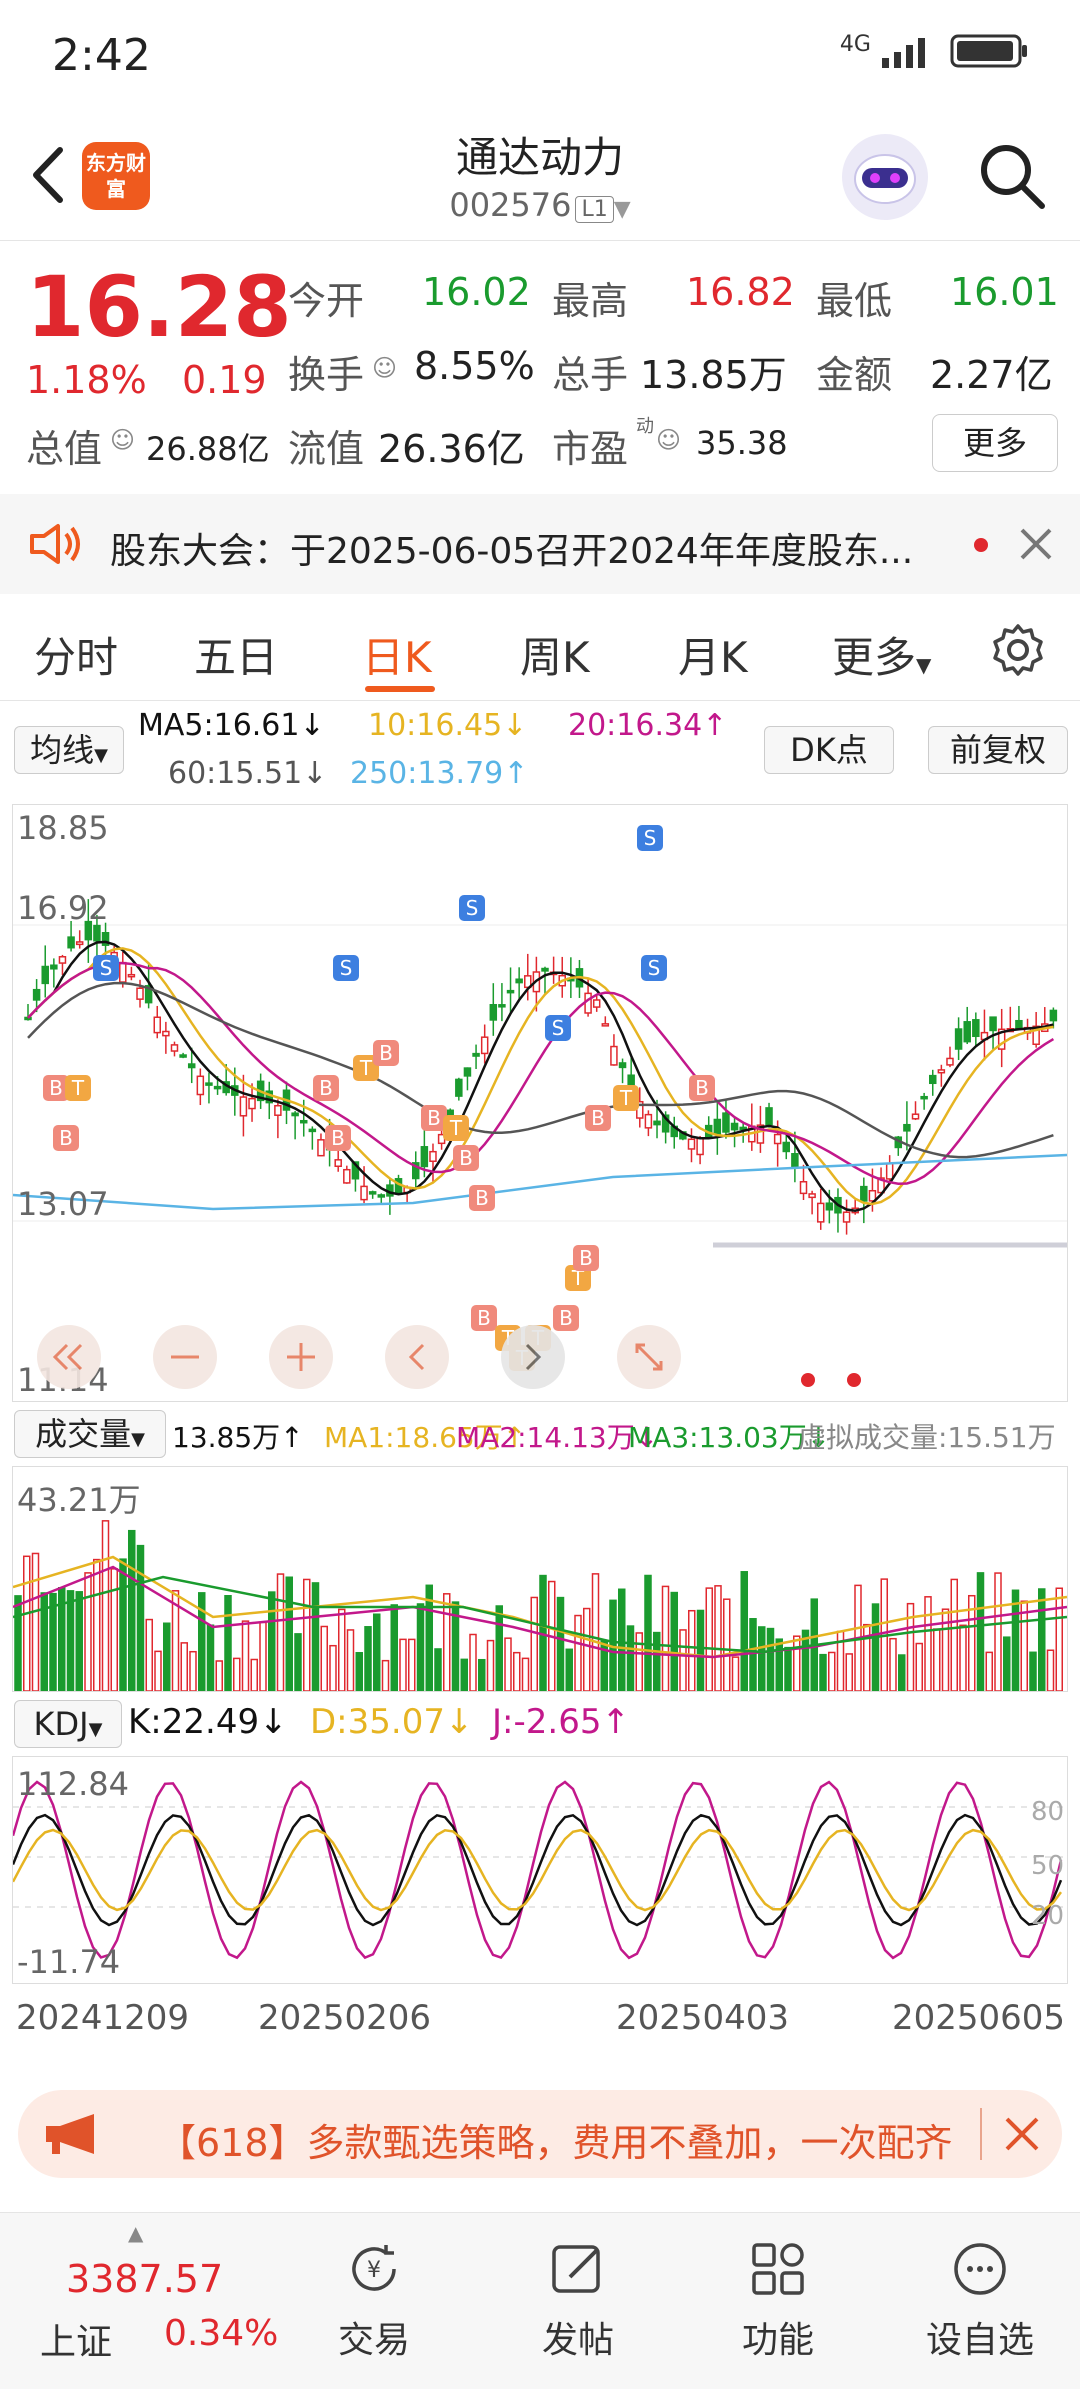  Describe the element at coordinates (829, 750) in the screenshot. I see `dk-point-button: DK点` at that location.